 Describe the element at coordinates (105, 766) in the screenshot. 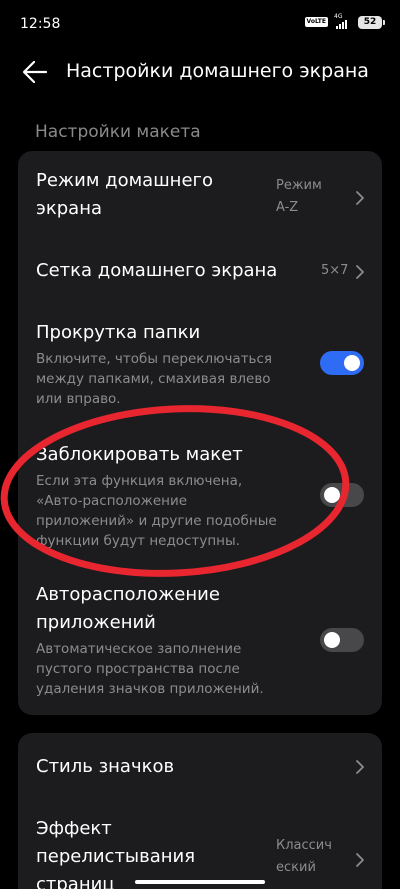

I see `icon-style-title: Стиль значков` at that location.